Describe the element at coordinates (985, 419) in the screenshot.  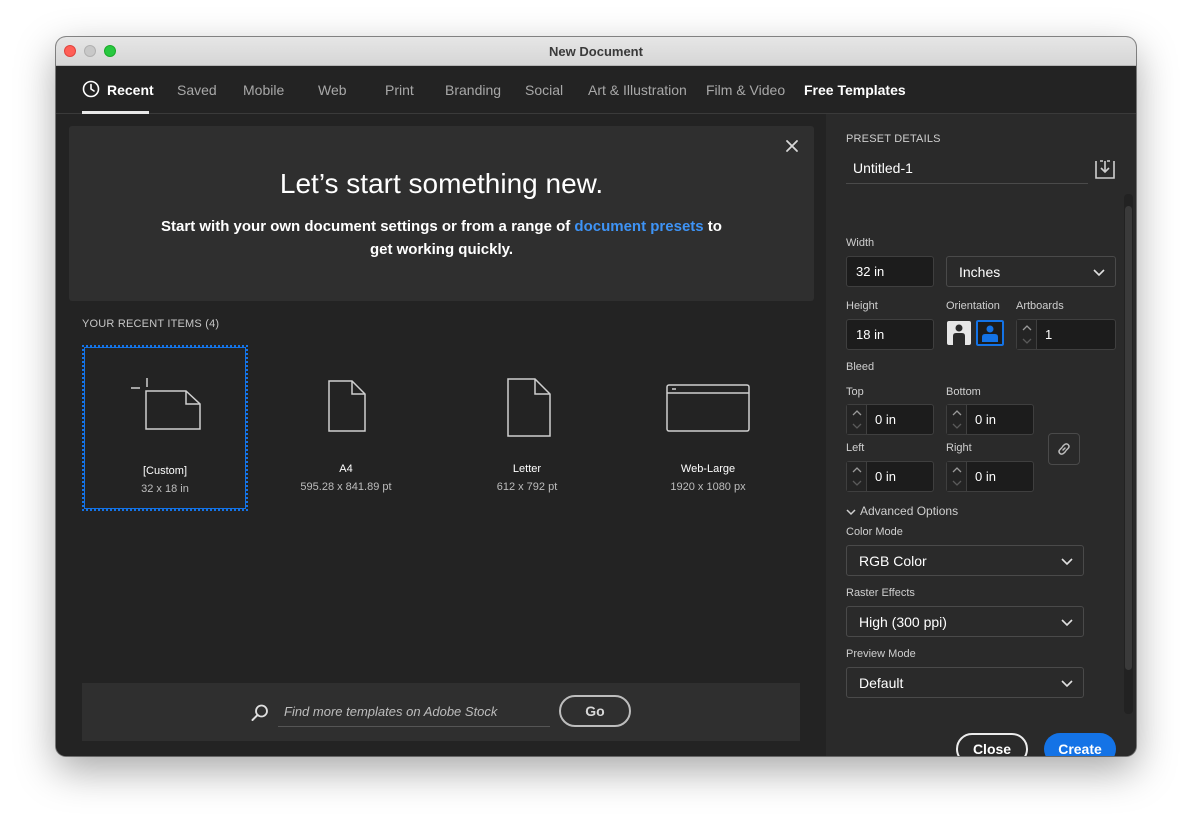
I see `bleed-bottom-value: 0 in` at that location.